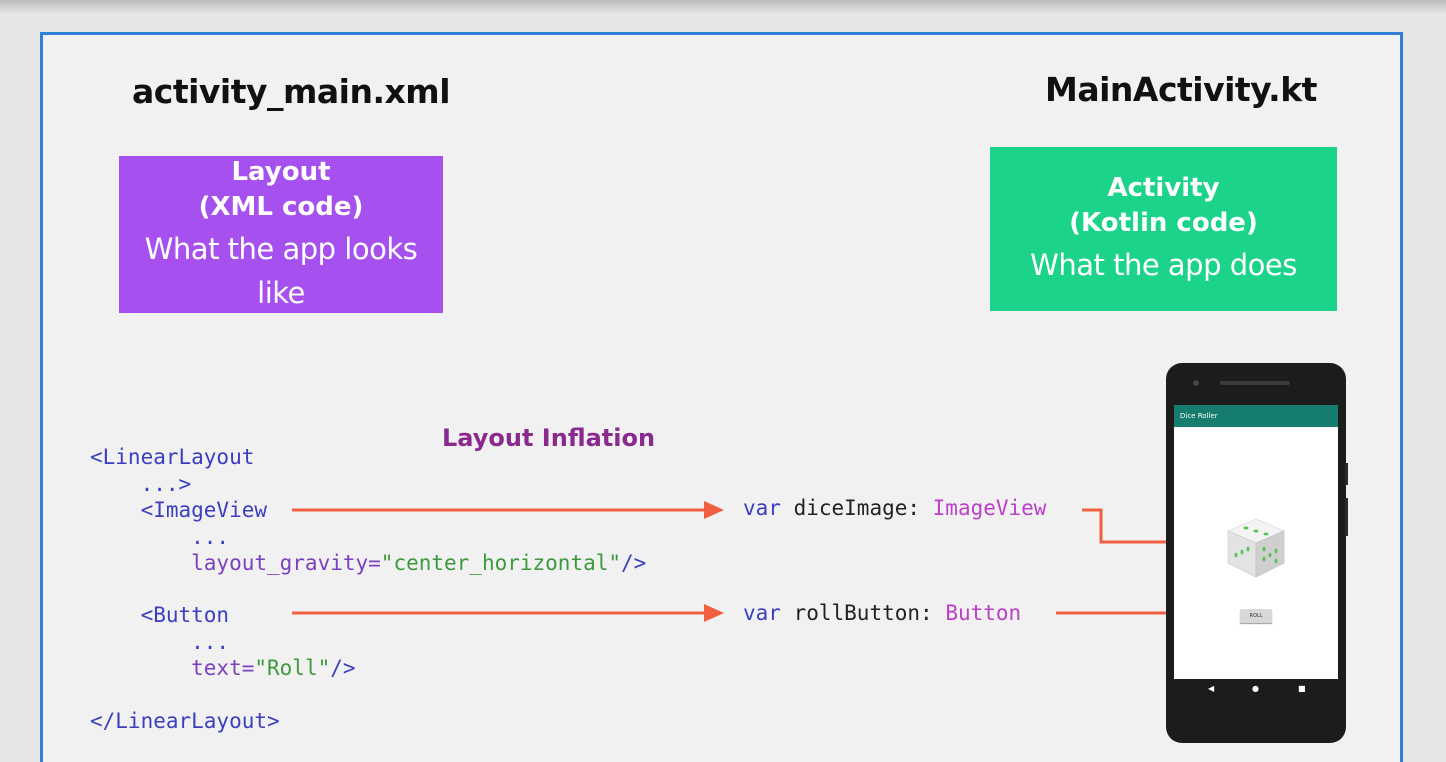 The image size is (1446, 762). I want to click on xml-line-text: text="Roll"/>, so click(223, 668).